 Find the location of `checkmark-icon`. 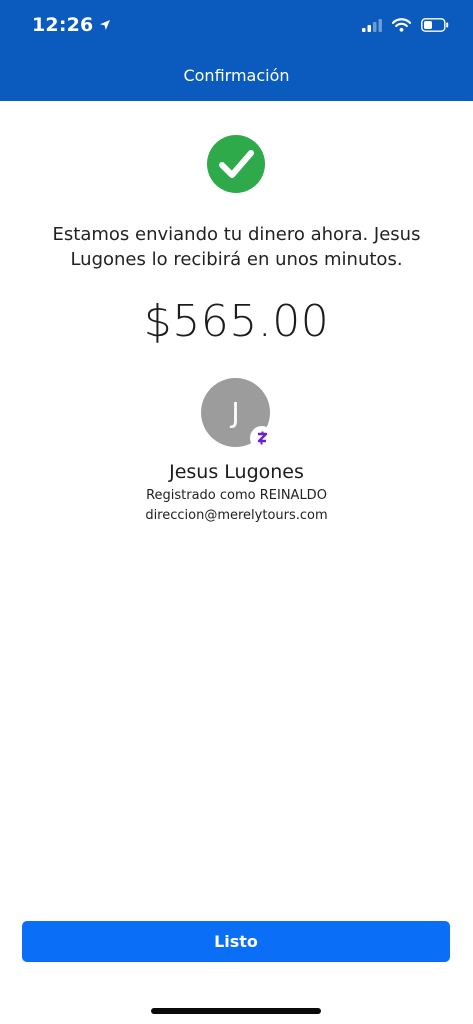

checkmark-icon is located at coordinates (236, 164).